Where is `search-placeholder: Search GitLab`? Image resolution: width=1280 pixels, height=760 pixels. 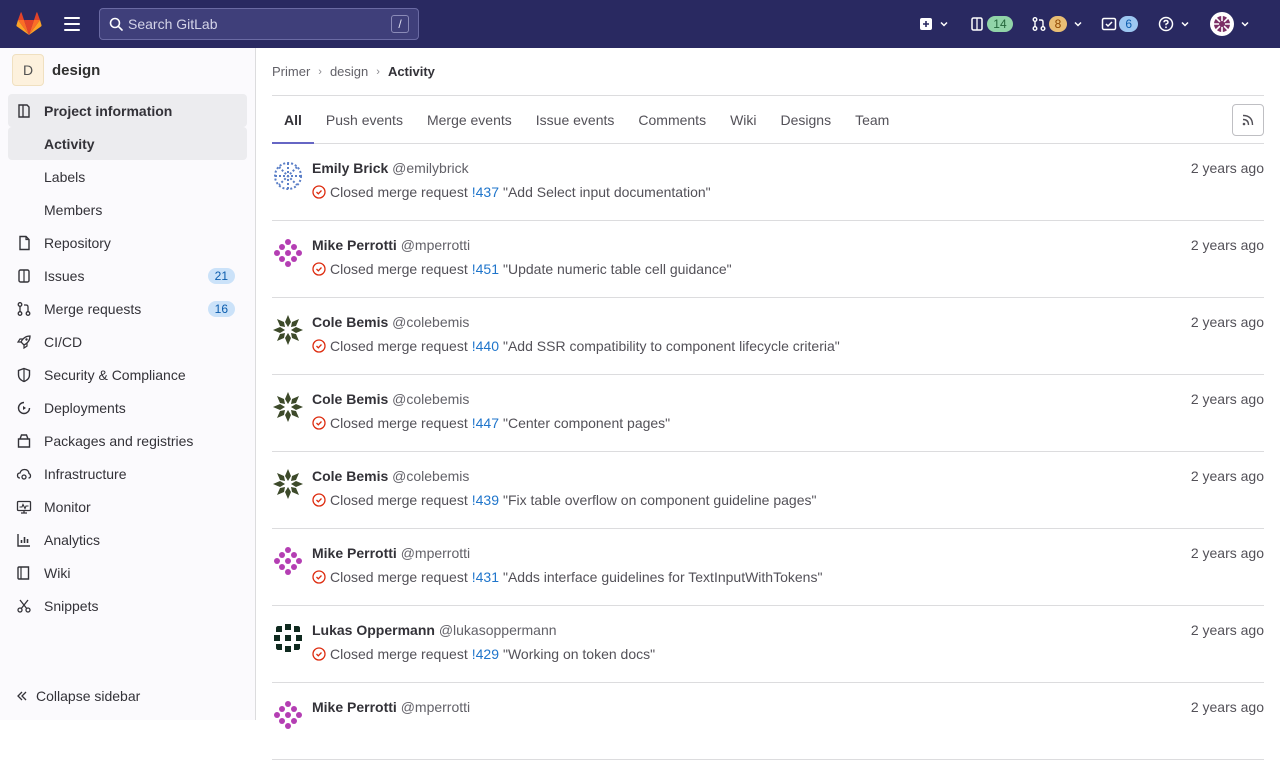
search-placeholder: Search GitLab is located at coordinates (173, 24).